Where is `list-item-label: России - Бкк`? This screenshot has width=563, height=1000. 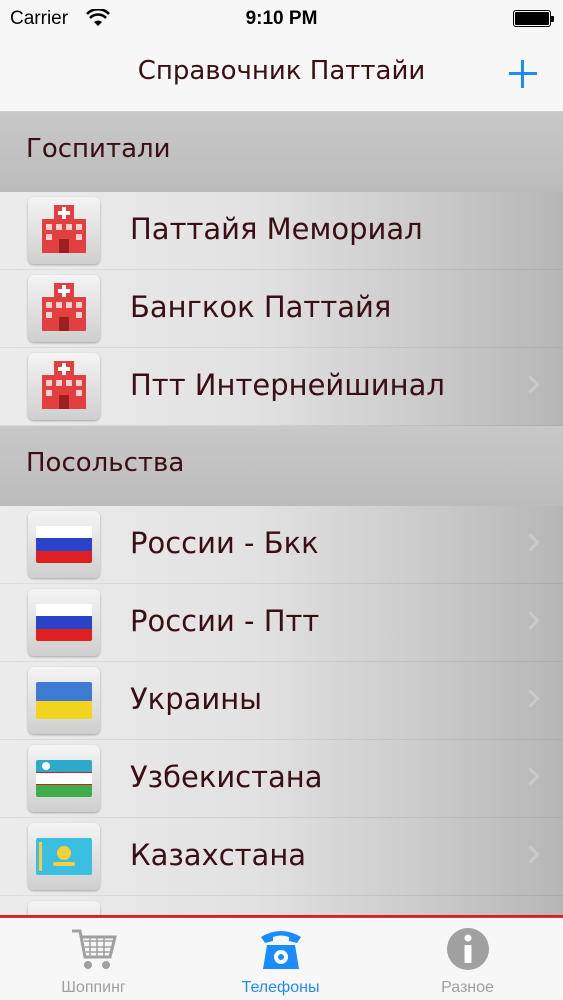 list-item-label: России - Бкк is located at coordinates (224, 543).